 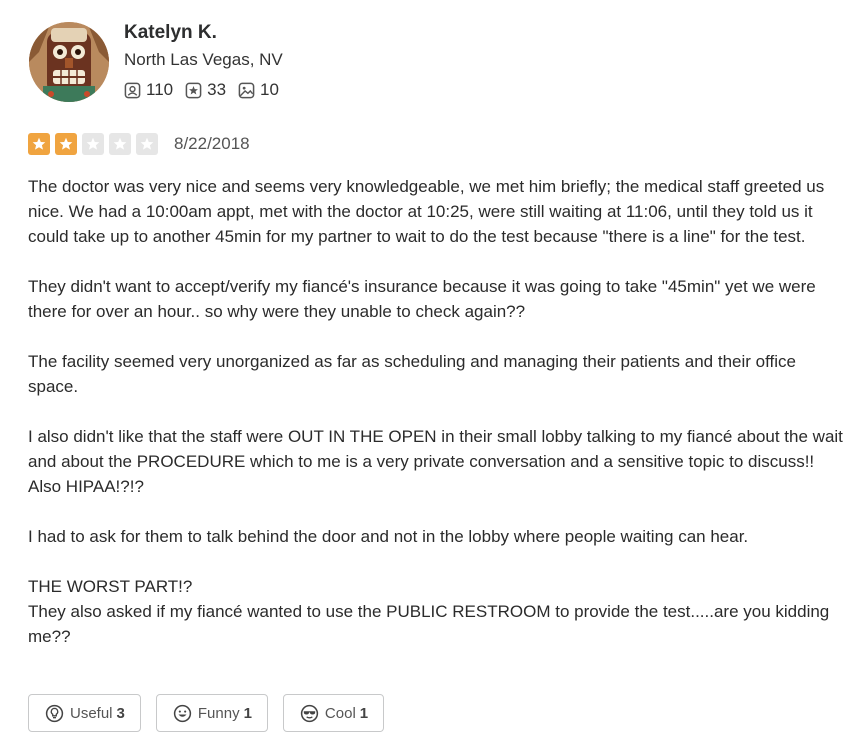 What do you see at coordinates (203, 59) in the screenshot?
I see `user-location: North Las Vegas, NV` at bounding box center [203, 59].